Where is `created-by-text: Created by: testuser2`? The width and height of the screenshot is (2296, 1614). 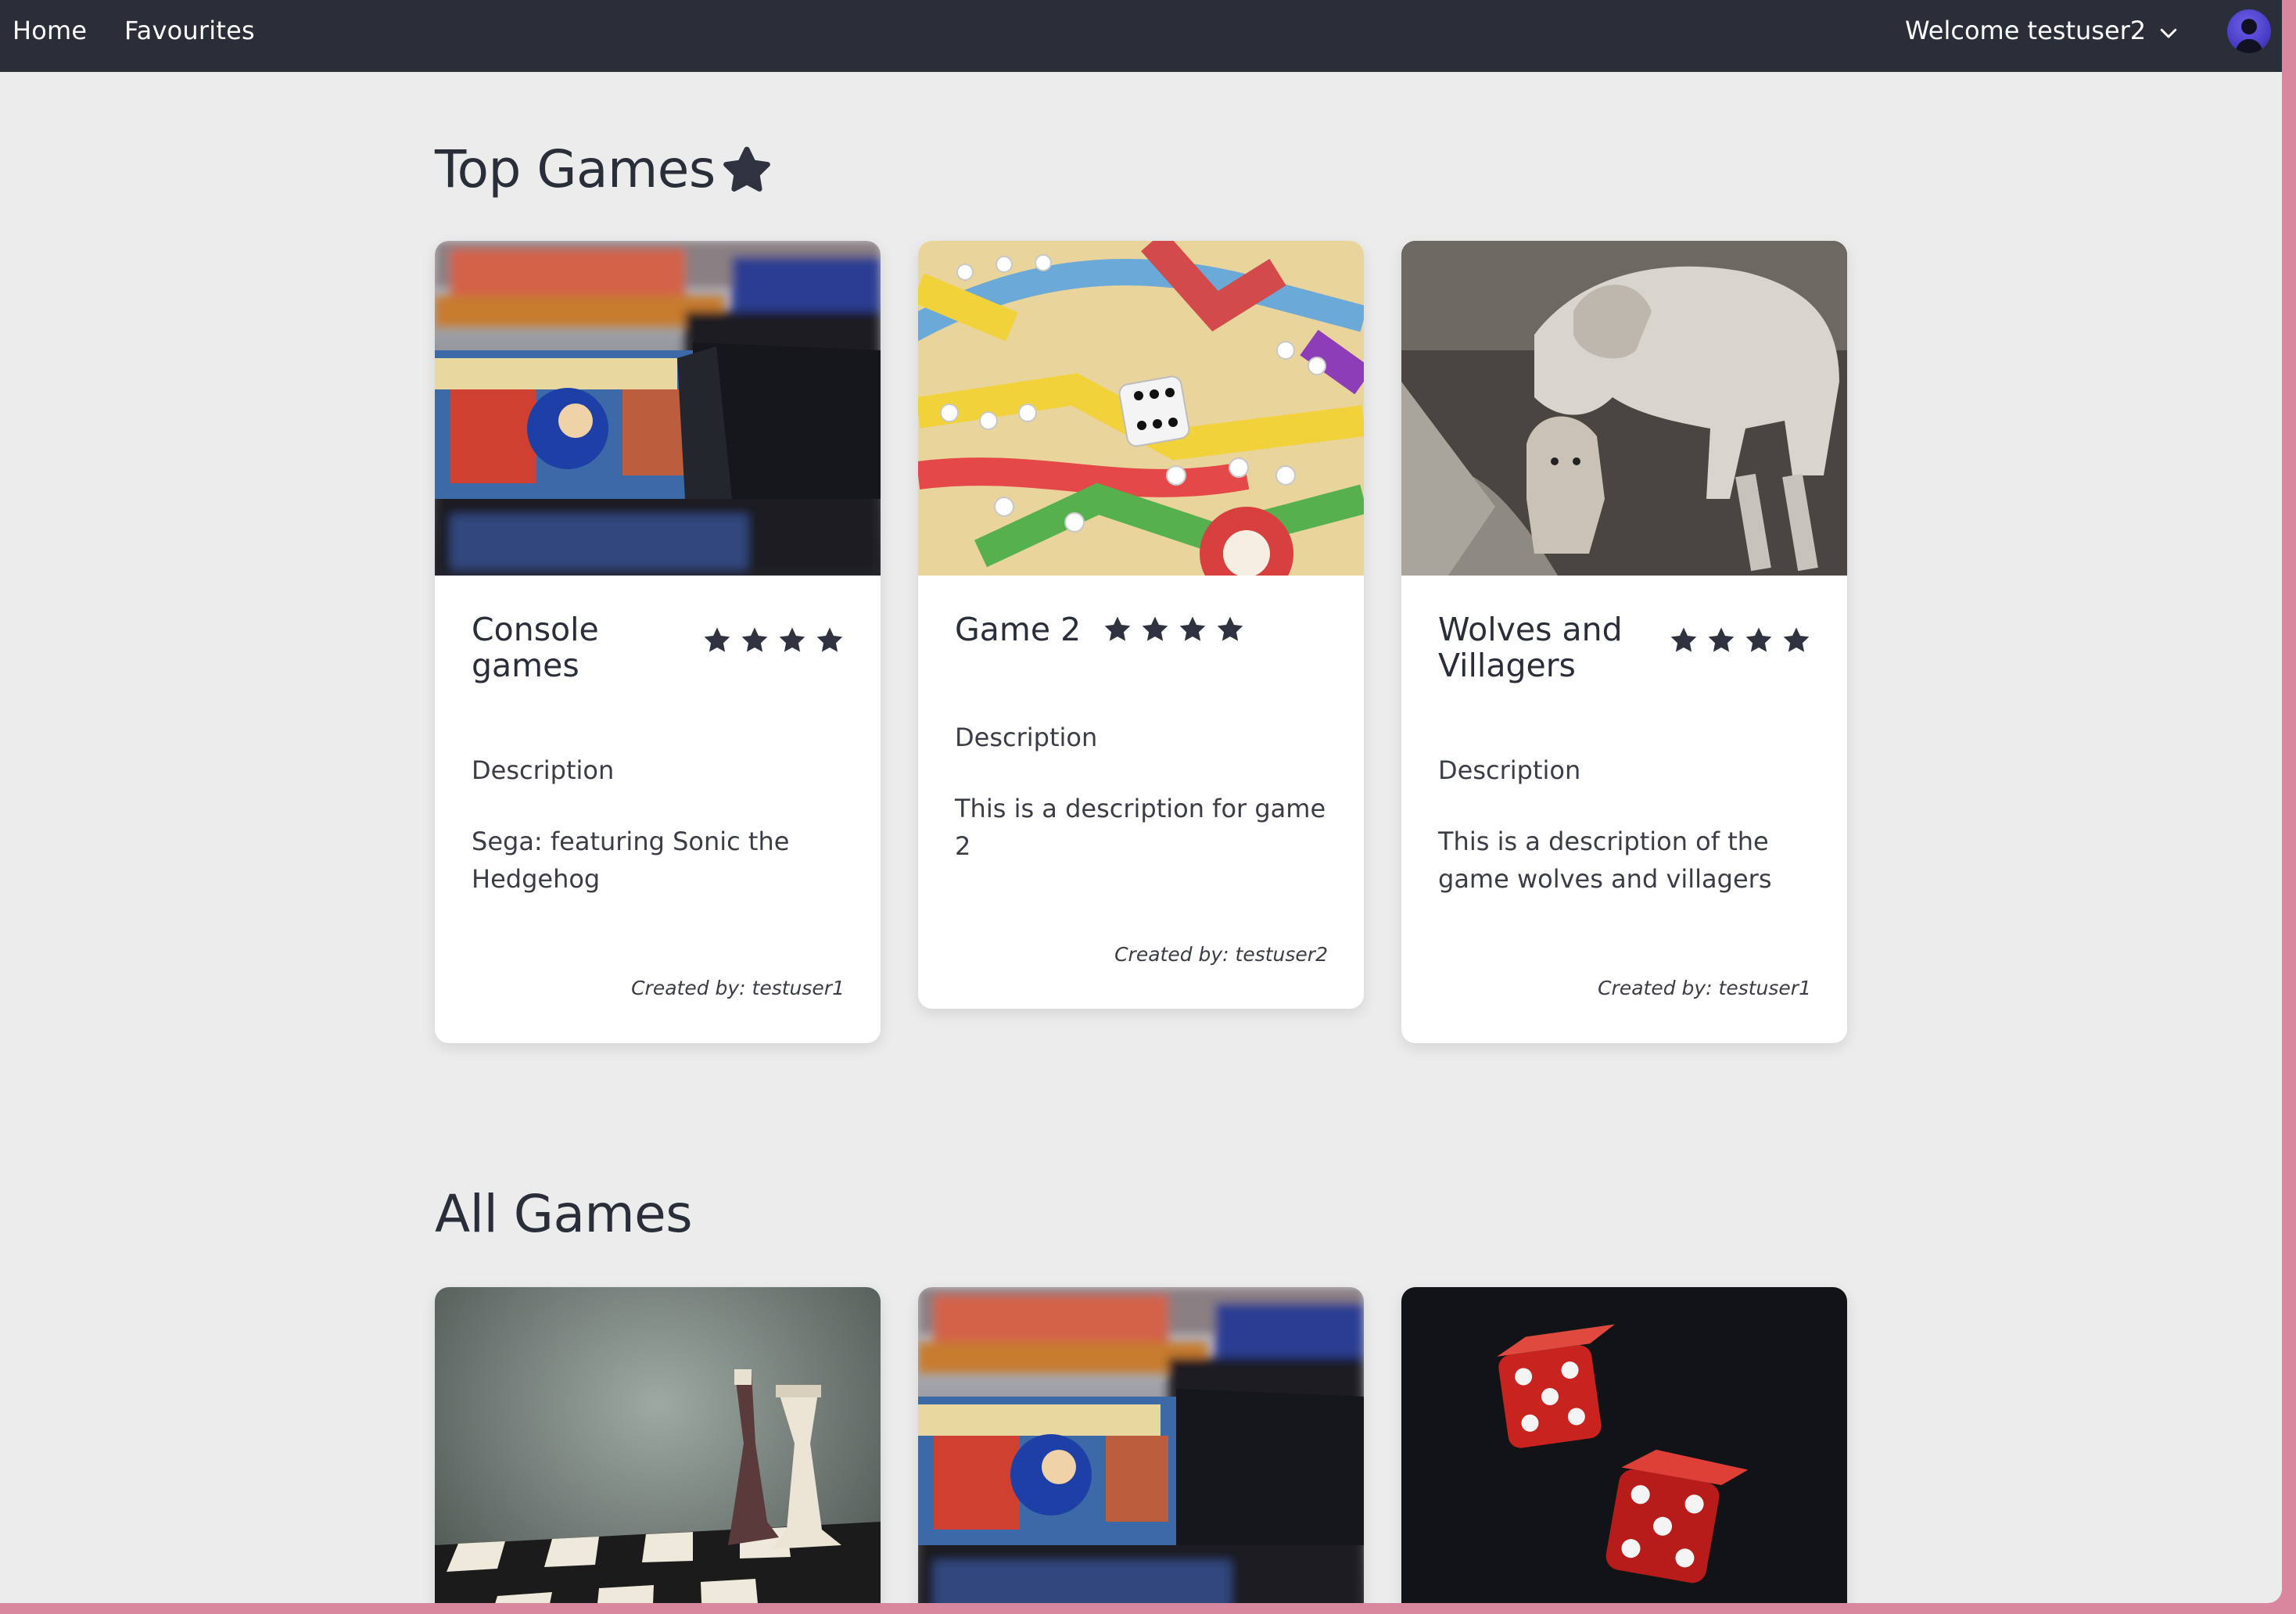
created-by-text: Created by: testuser2 is located at coordinates (1221, 954).